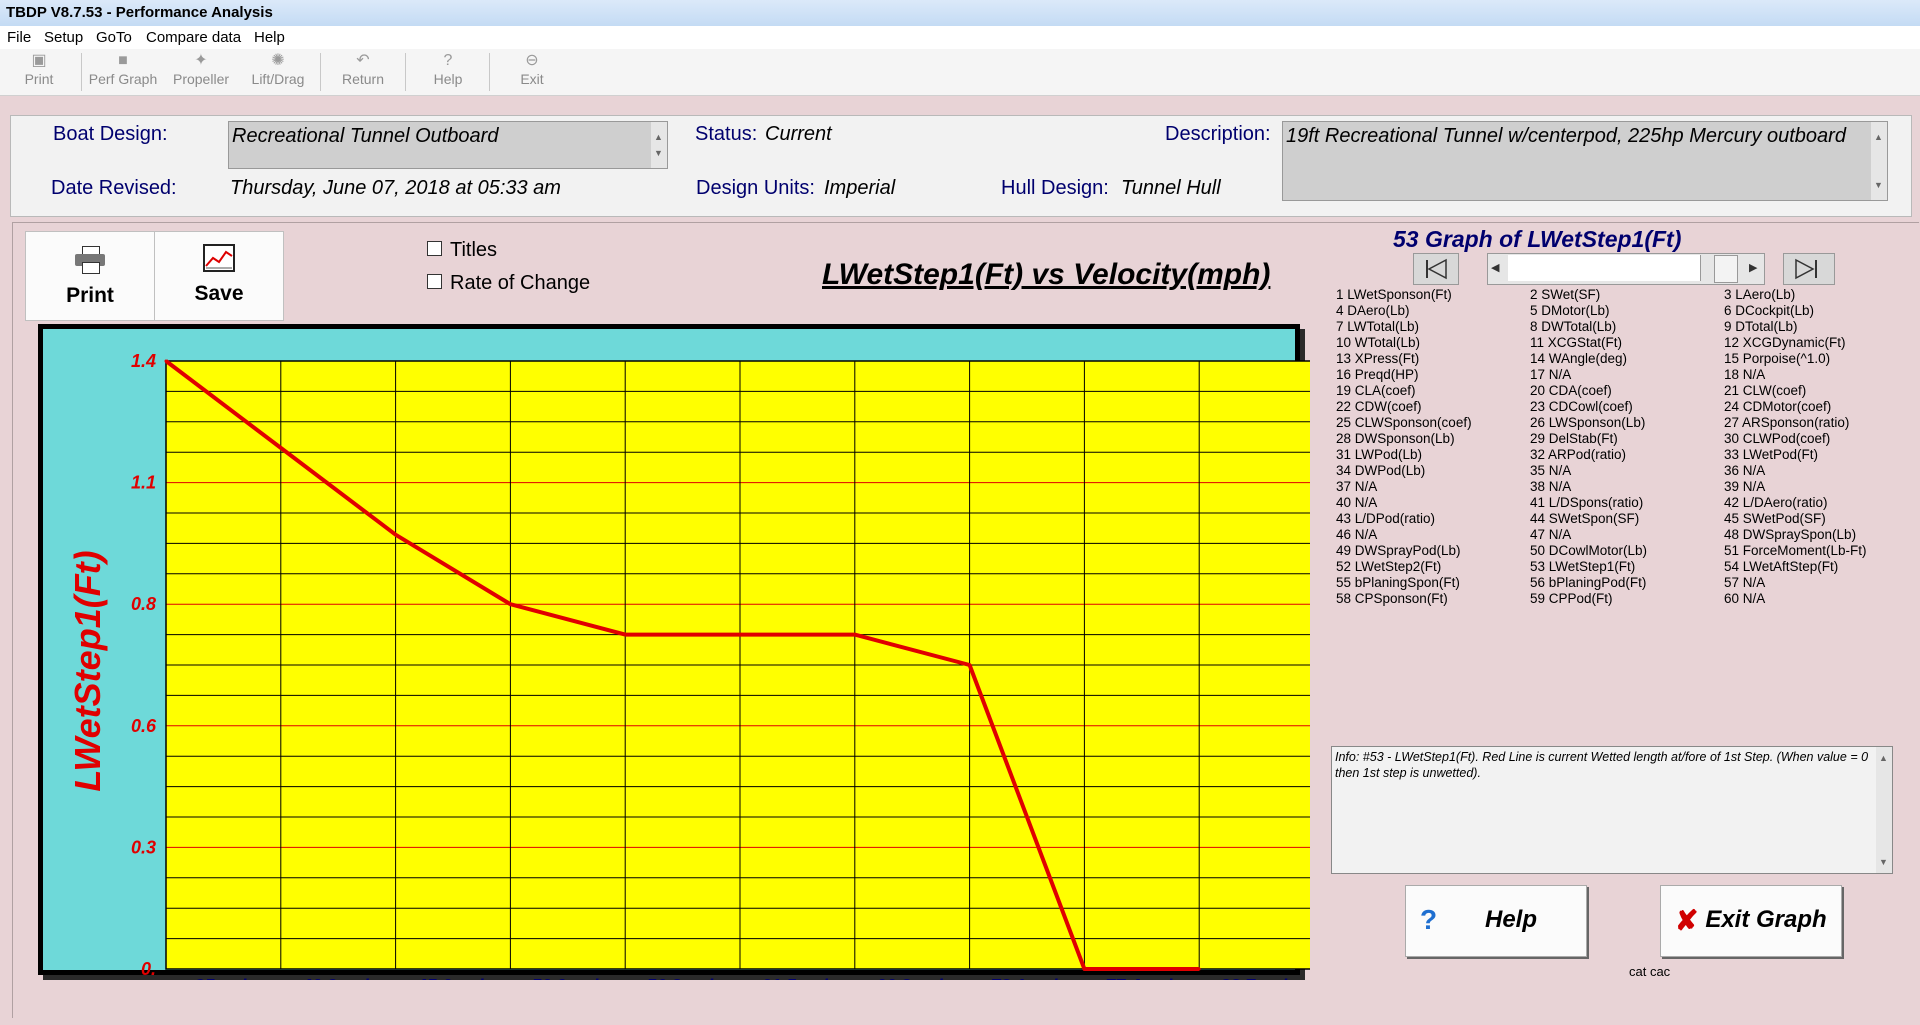 This screenshot has height=1025, width=1920. What do you see at coordinates (1766, 919) in the screenshot?
I see `exit-graph-button-label: Exit Graph` at bounding box center [1766, 919].